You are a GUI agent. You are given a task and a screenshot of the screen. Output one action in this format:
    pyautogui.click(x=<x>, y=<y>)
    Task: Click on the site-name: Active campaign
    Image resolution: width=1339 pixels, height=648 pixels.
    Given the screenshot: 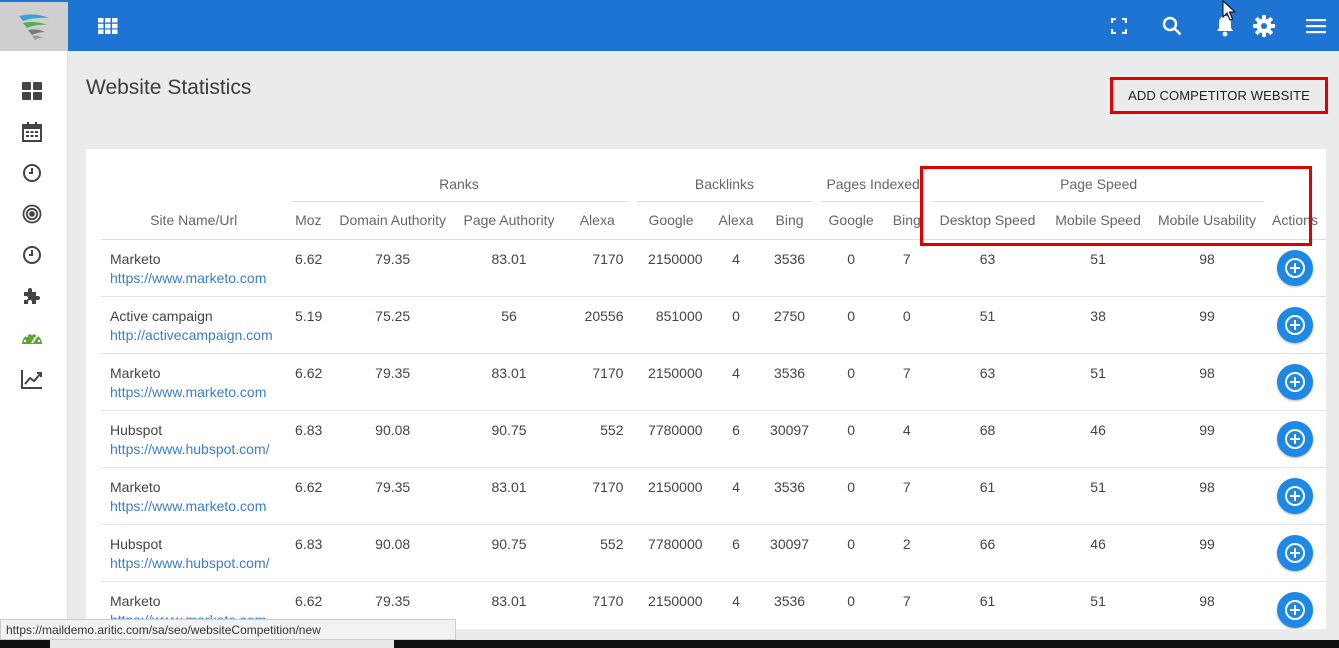 What is the action you would take?
    pyautogui.click(x=161, y=315)
    